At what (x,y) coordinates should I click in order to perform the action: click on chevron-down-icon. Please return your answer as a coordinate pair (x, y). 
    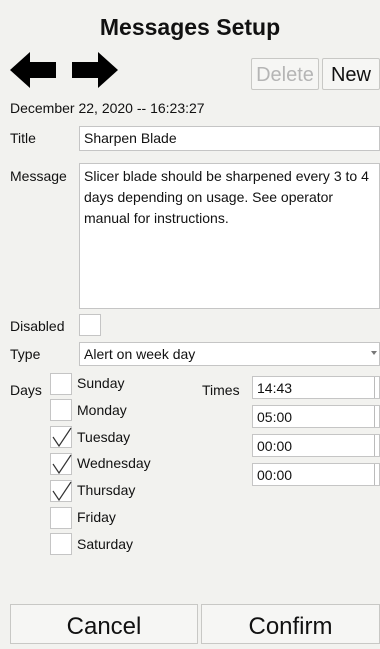
    Looking at the image, I should click on (374, 353).